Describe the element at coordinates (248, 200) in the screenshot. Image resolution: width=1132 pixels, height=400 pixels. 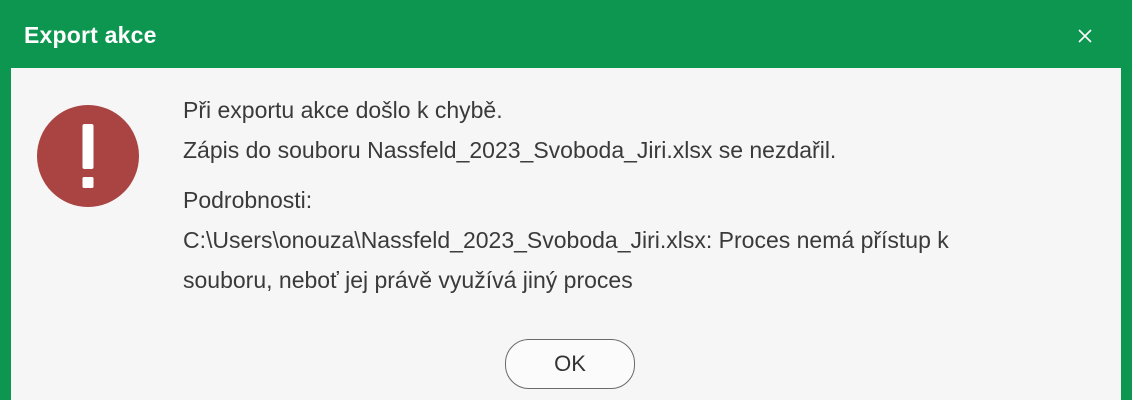
I see `details-label: Podrobnosti:` at that location.